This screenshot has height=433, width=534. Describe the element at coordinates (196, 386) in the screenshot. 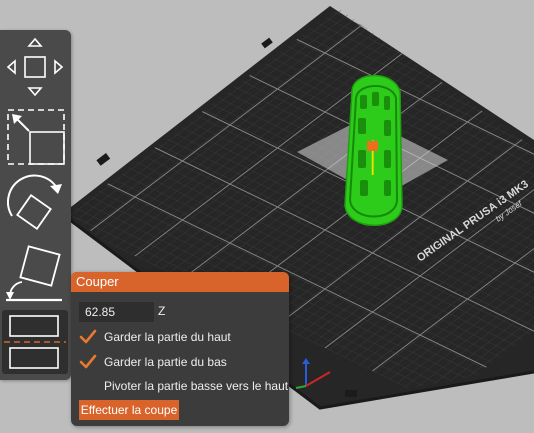

I see `rotate-lower-label: Pivoter la partie basse vers le haut` at that location.